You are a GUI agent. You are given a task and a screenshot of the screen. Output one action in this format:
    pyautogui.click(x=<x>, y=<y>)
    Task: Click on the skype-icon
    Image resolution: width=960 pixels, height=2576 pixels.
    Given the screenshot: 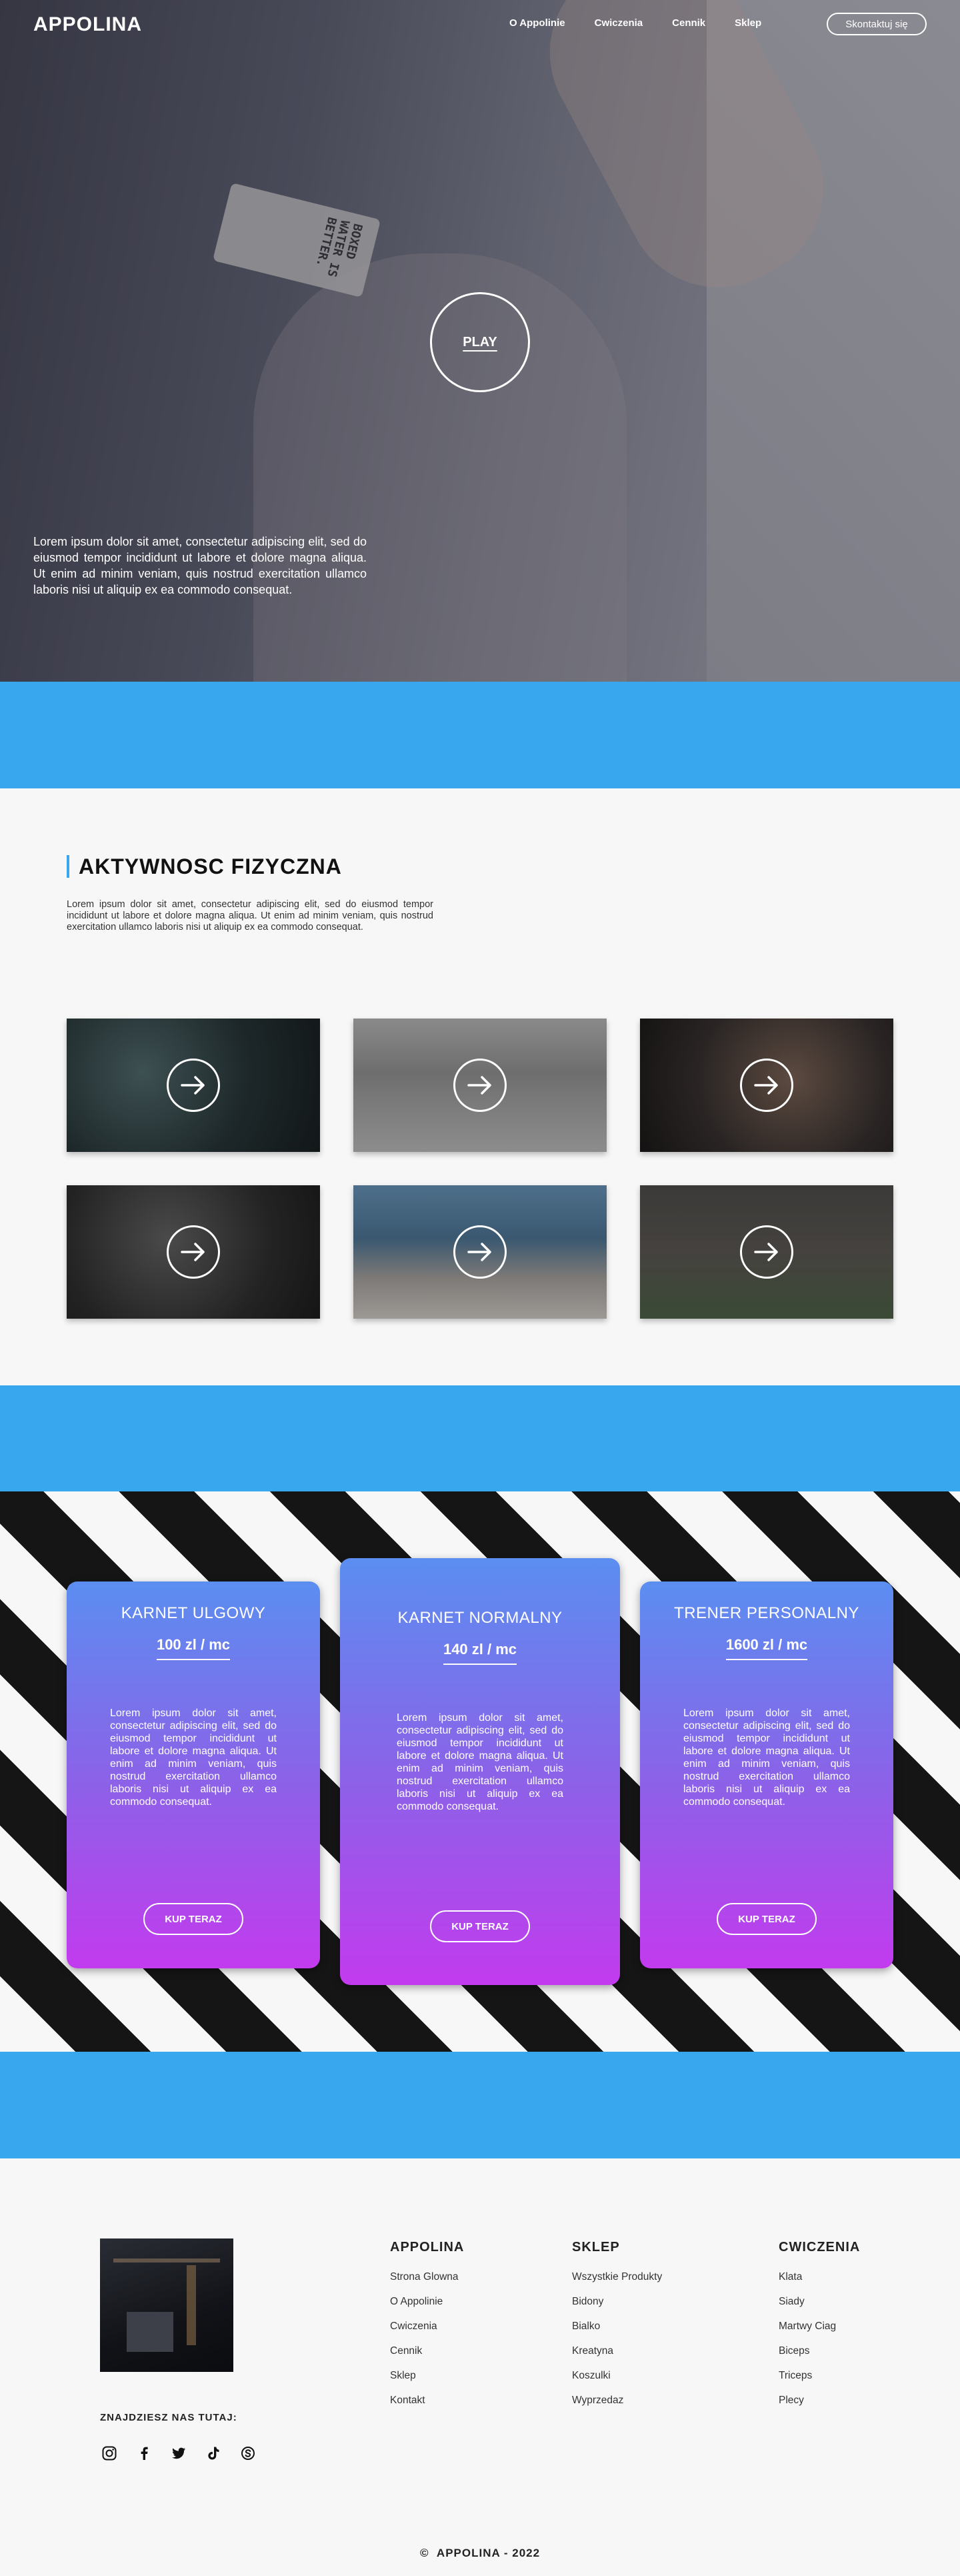 What is the action you would take?
    pyautogui.click(x=248, y=2453)
    